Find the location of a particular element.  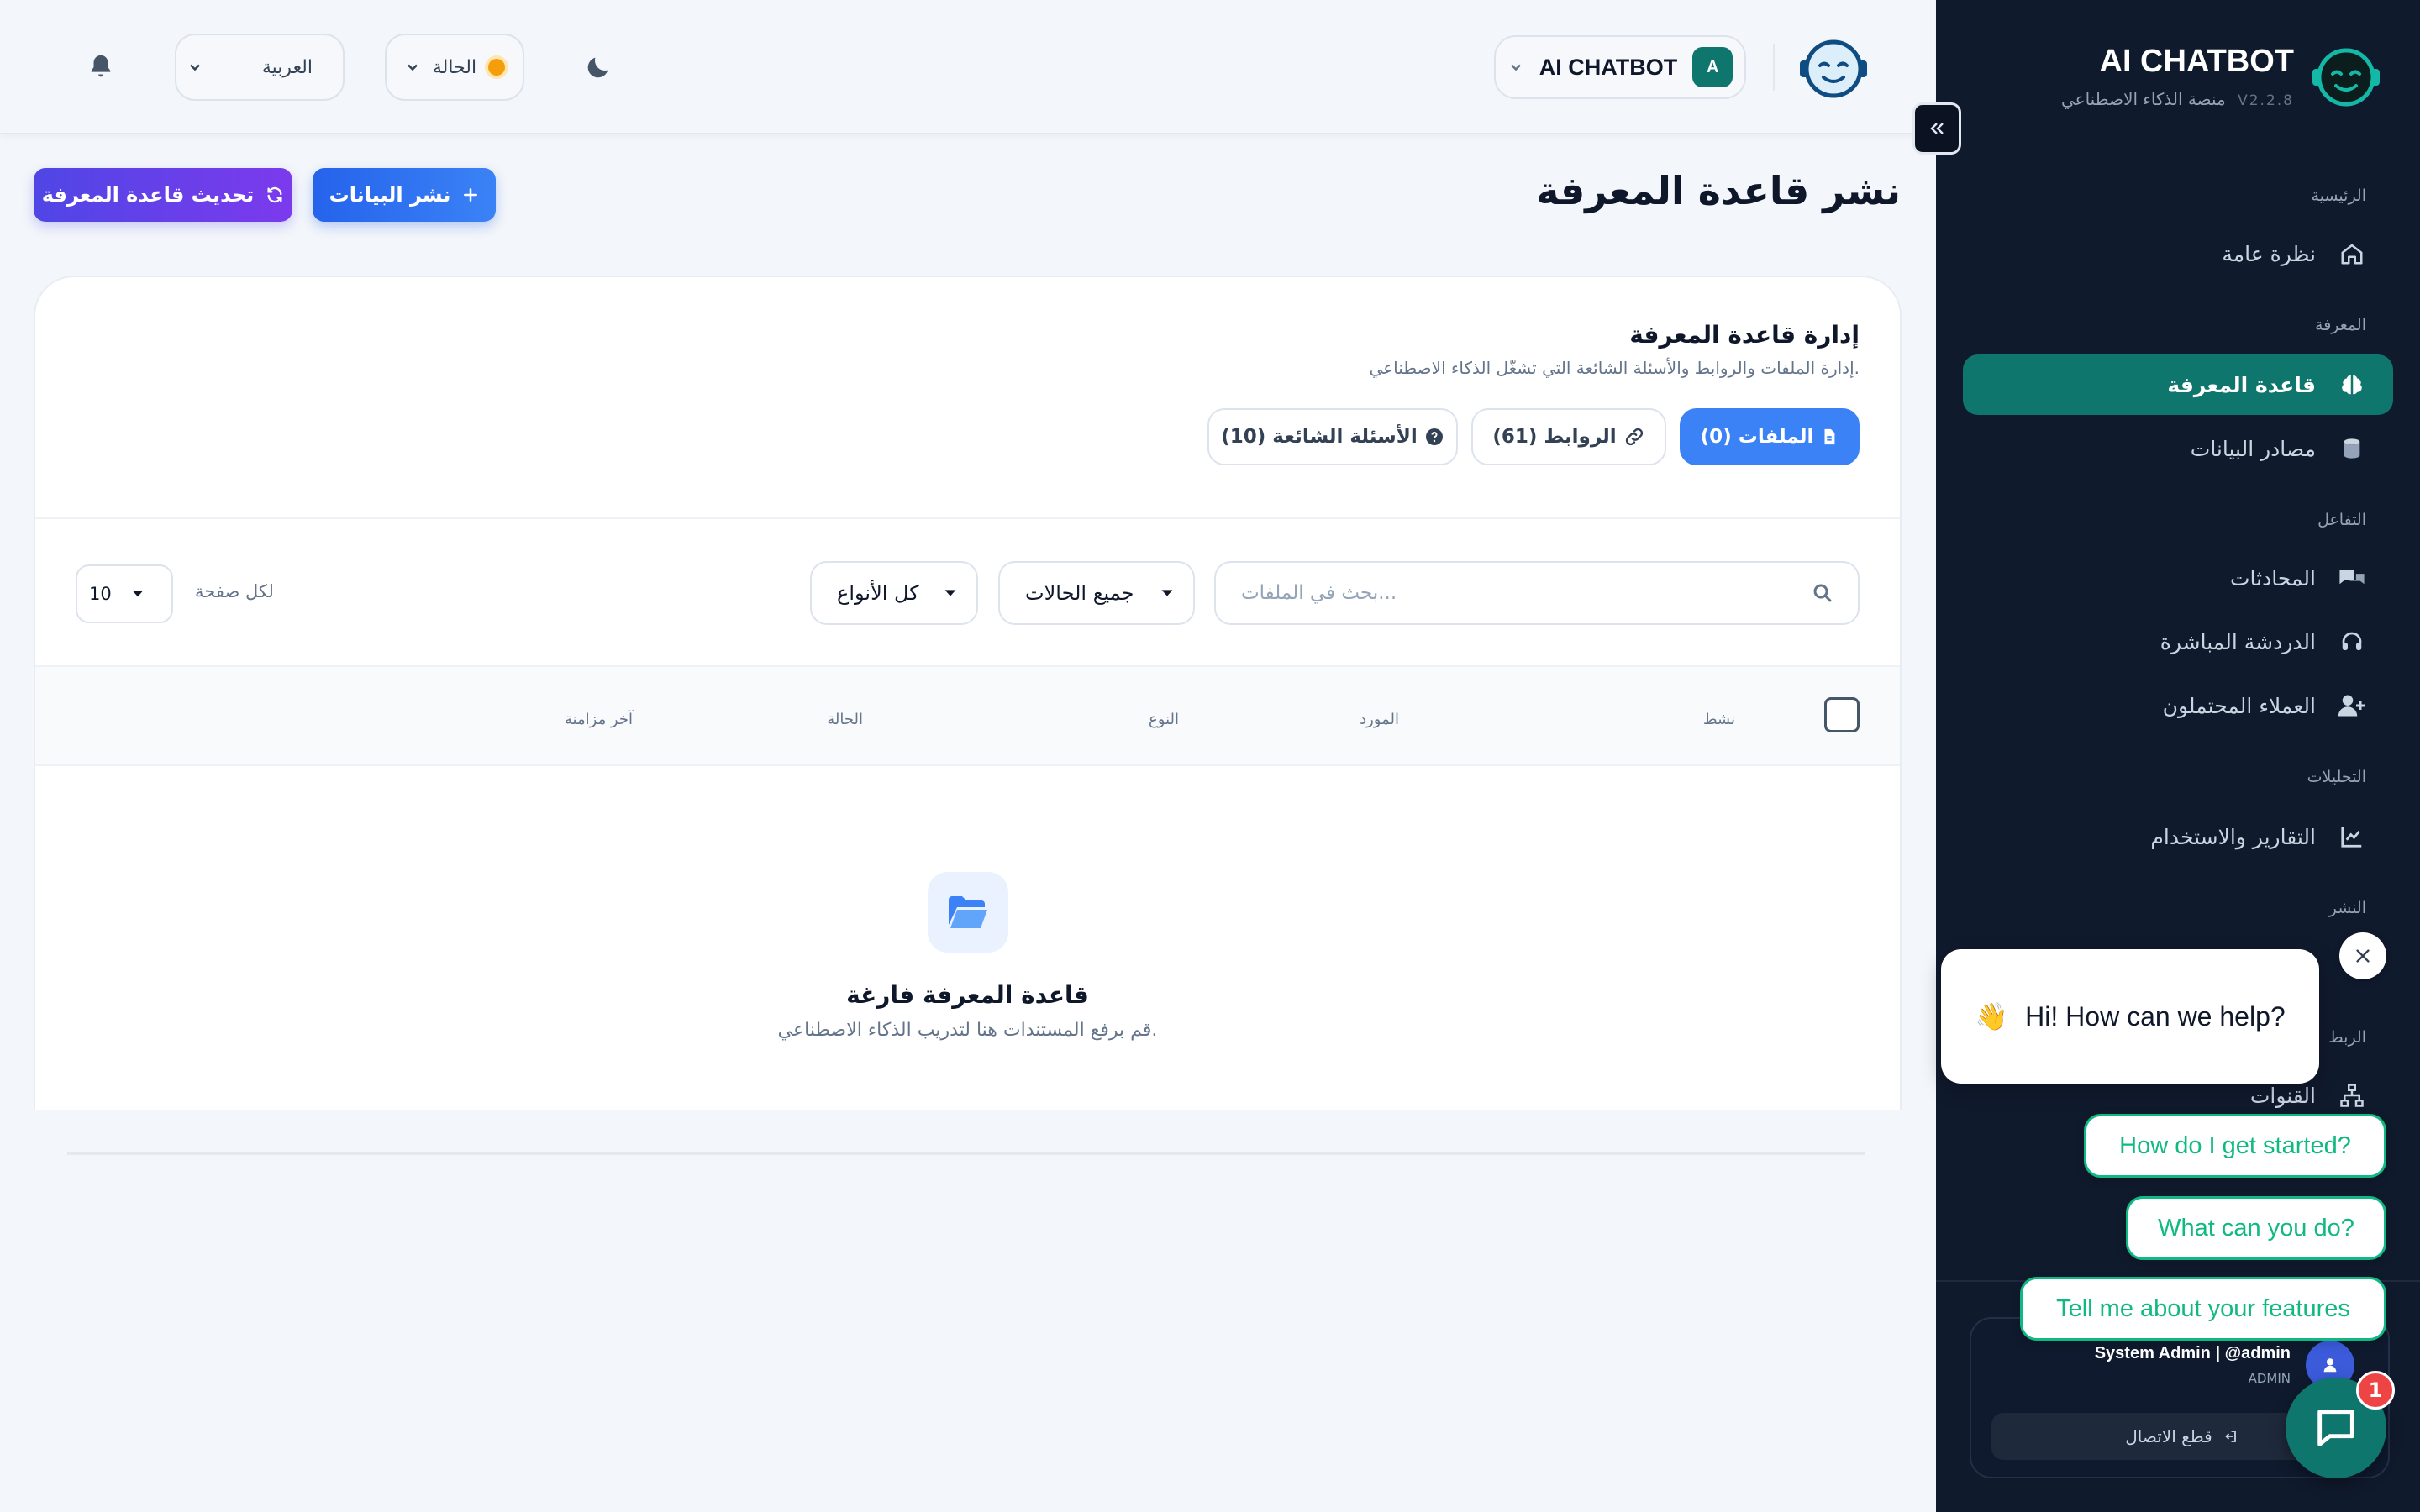

database-icon is located at coordinates (2352, 448).